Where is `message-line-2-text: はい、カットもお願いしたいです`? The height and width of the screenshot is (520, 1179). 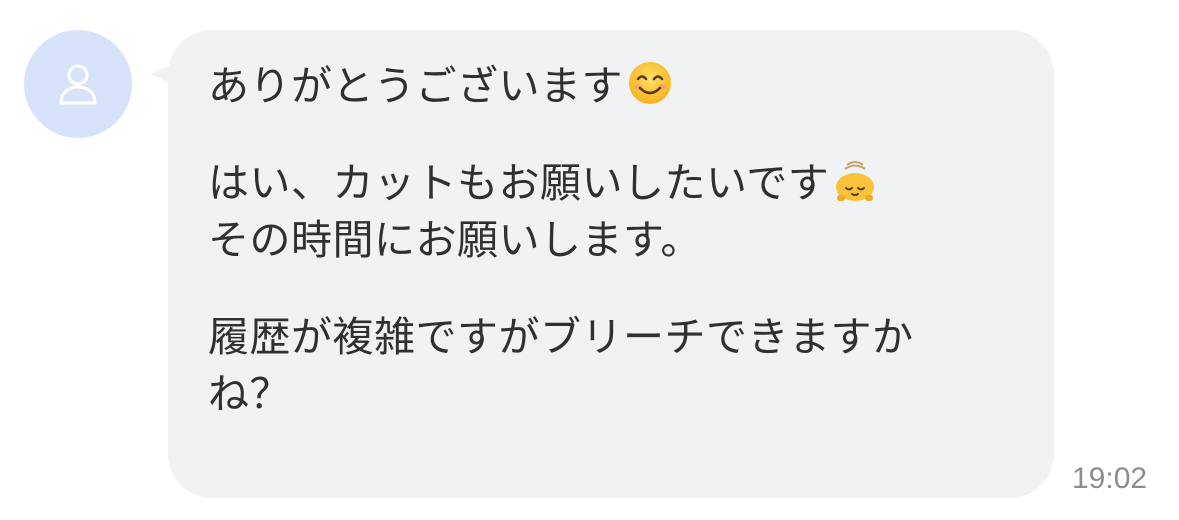
message-line-2-text: はい、カットもお願いしたいです is located at coordinates (519, 183).